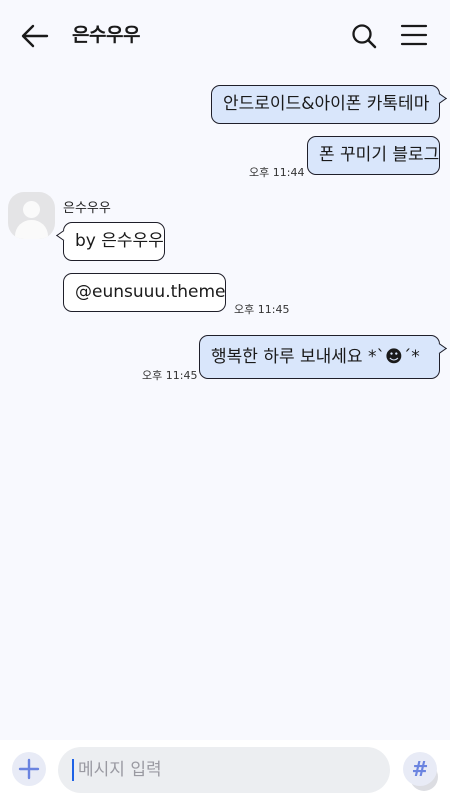  I want to click on message-composer: #, so click(225, 770).